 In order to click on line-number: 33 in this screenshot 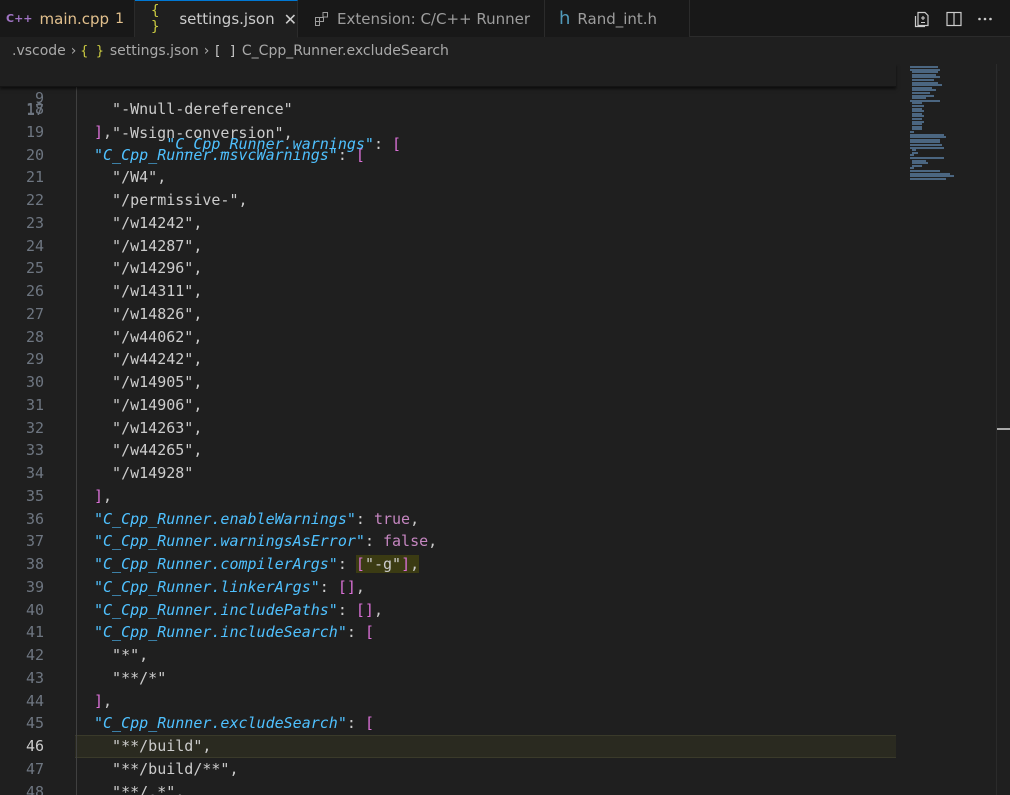, I will do `click(34, 450)`.